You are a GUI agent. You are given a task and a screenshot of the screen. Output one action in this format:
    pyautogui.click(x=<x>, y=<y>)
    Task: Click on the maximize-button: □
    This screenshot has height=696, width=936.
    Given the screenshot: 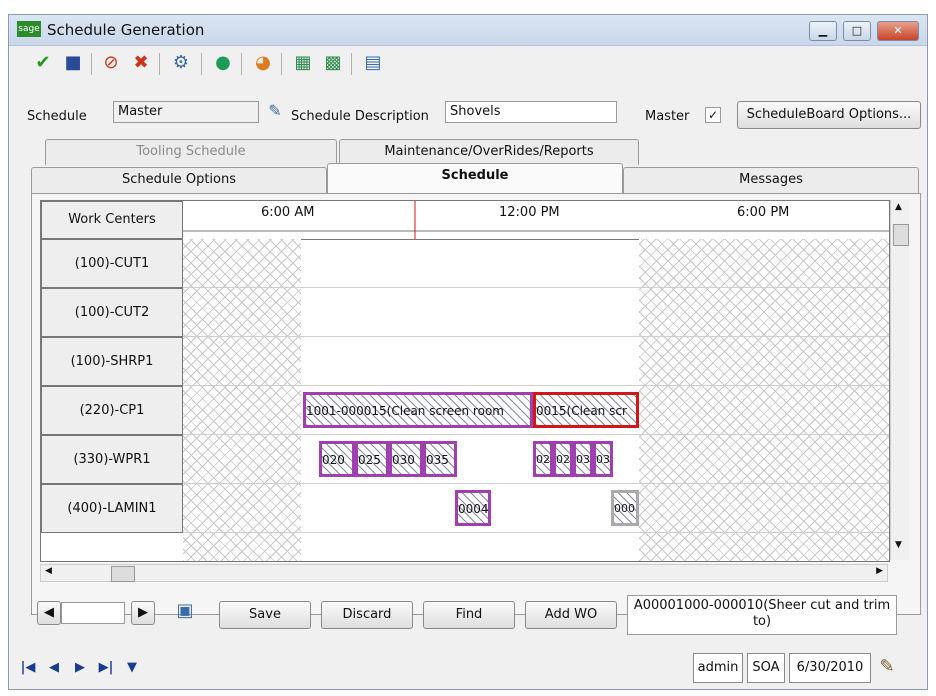 What is the action you would take?
    pyautogui.click(x=857, y=31)
    